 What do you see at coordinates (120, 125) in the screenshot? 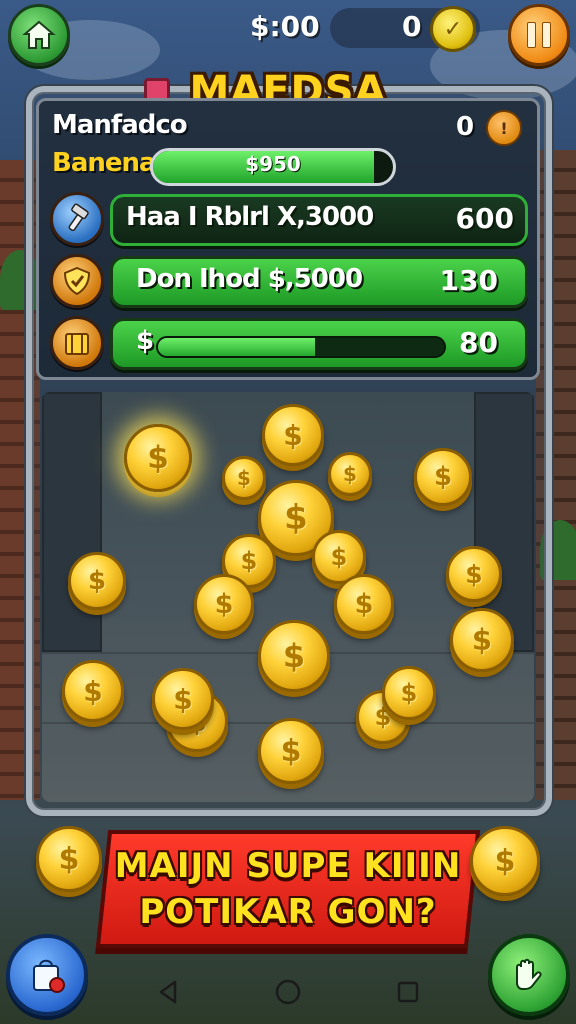
I see `stat-label-primary: Manfadco` at bounding box center [120, 125].